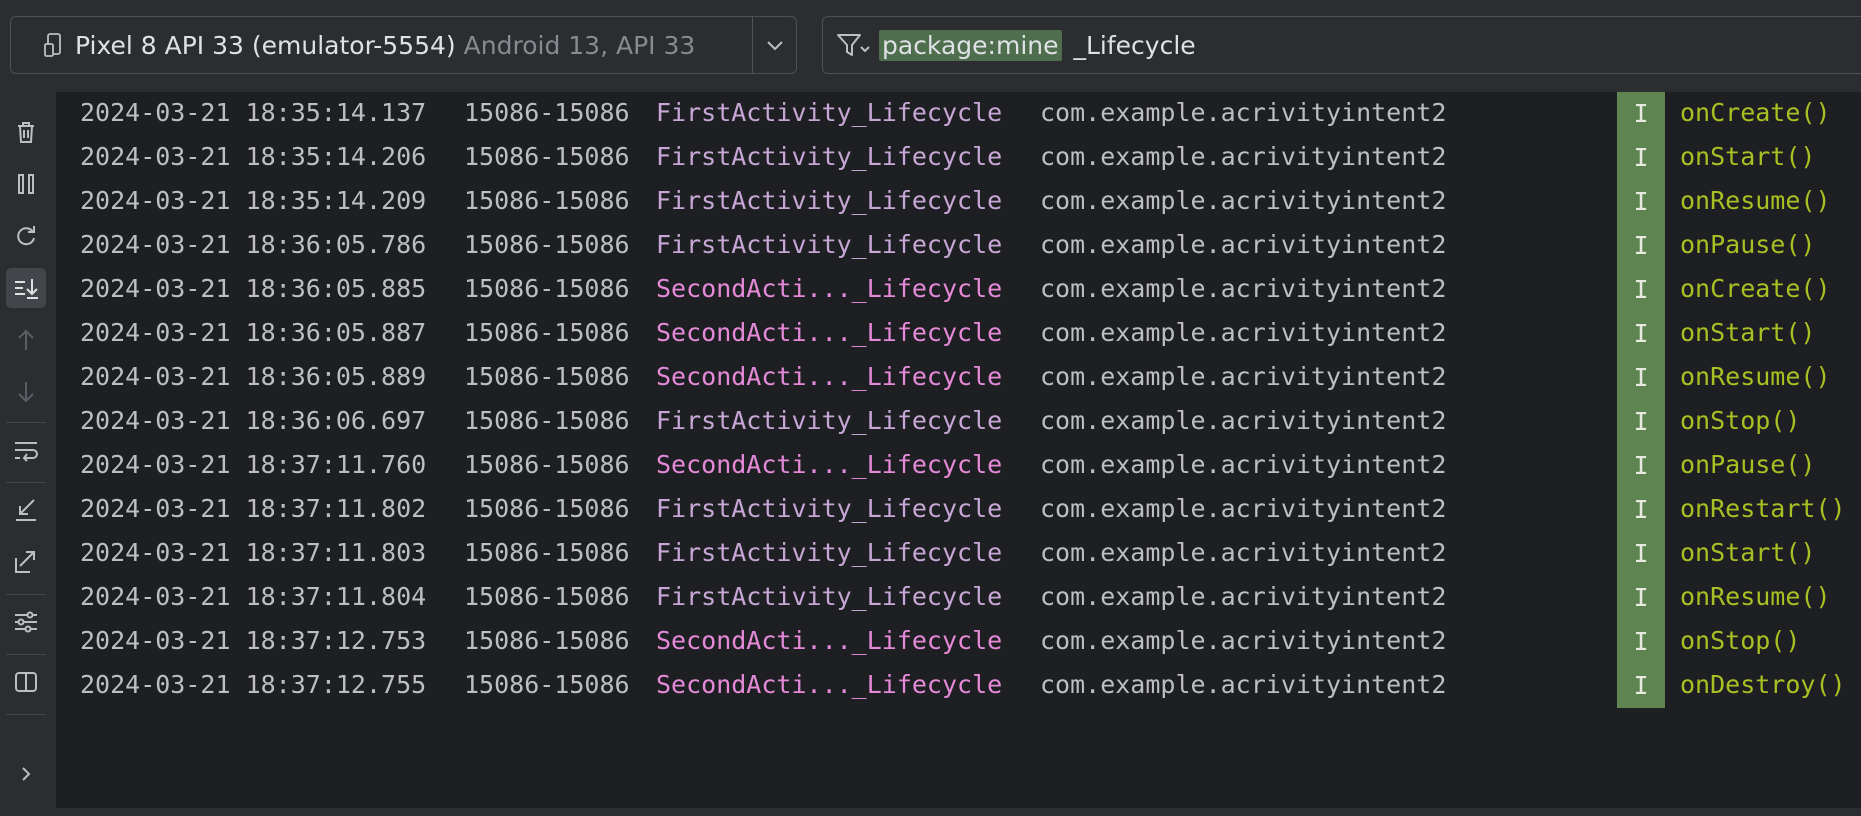  I want to click on split-panels-button, so click(26, 682).